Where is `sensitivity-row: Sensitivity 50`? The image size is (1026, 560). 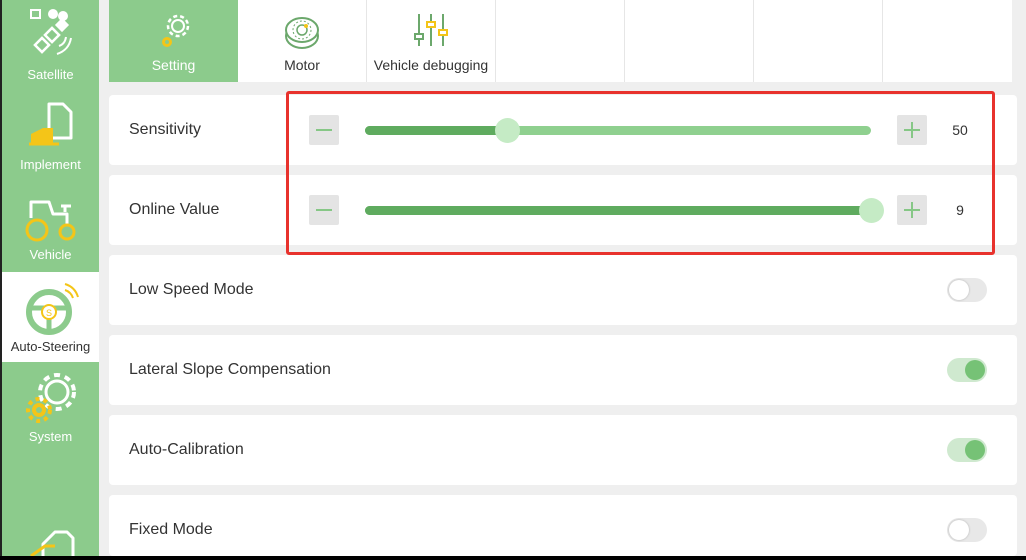 sensitivity-row: Sensitivity 50 is located at coordinates (563, 130).